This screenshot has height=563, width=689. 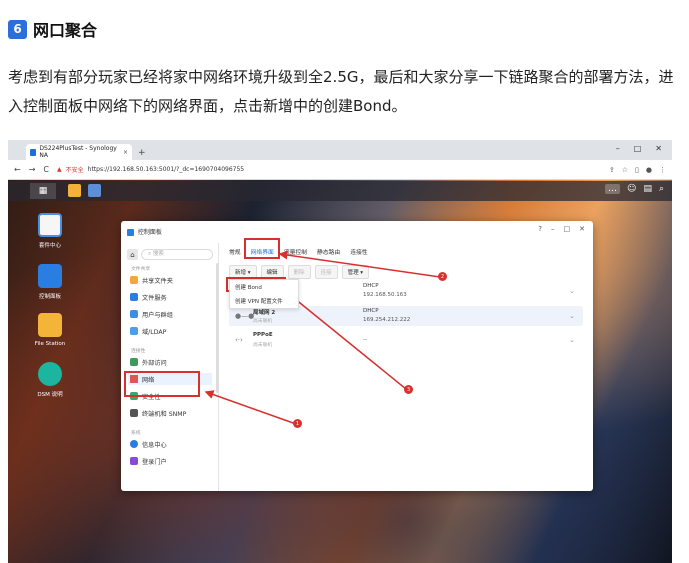 What do you see at coordinates (134, 362) in the screenshot?
I see `external-access-icon` at bounding box center [134, 362].